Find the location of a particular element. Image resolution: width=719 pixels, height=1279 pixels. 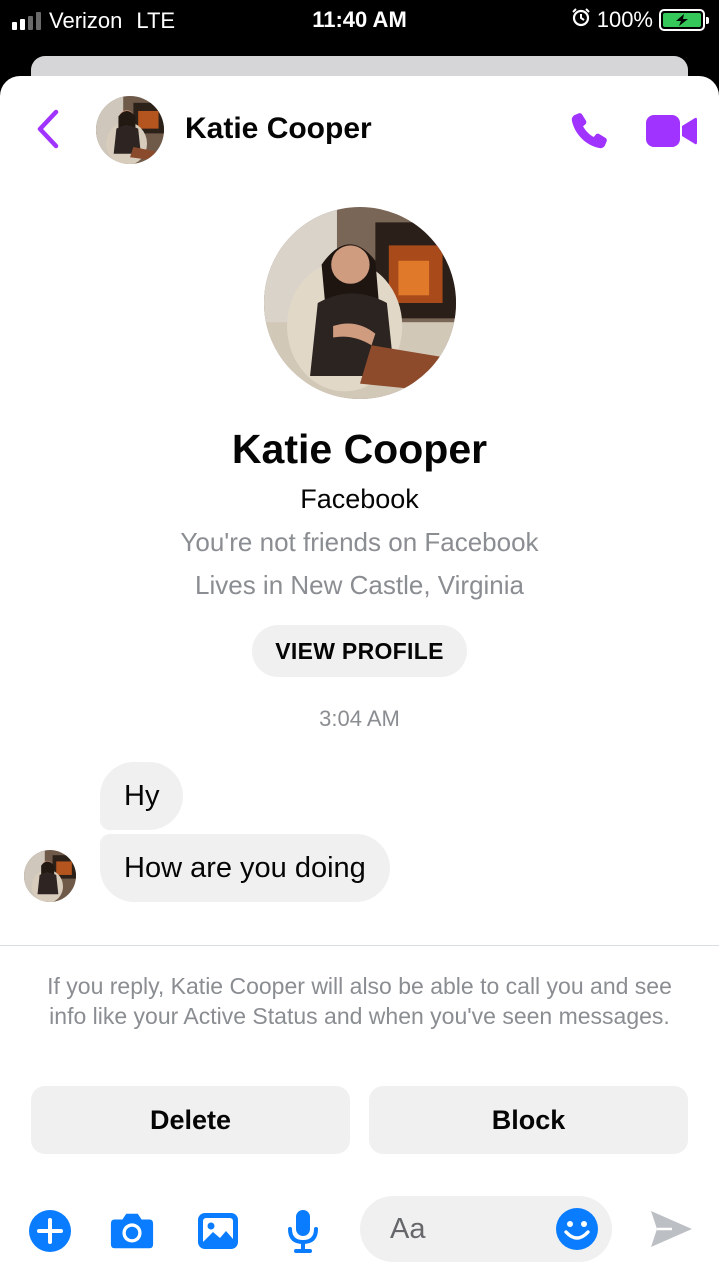

send-button is located at coordinates (671, 1229).